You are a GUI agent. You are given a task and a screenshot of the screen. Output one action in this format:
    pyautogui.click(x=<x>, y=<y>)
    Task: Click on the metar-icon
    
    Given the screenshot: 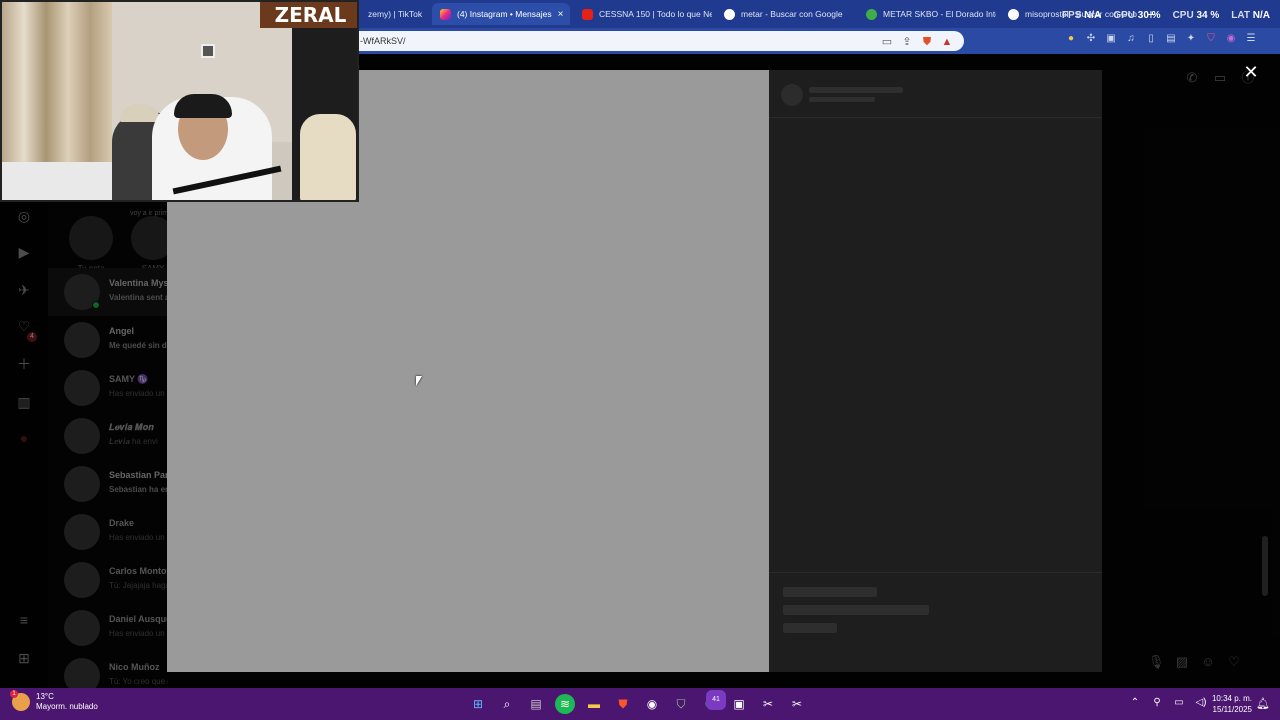 What is the action you would take?
    pyautogui.click(x=871, y=14)
    